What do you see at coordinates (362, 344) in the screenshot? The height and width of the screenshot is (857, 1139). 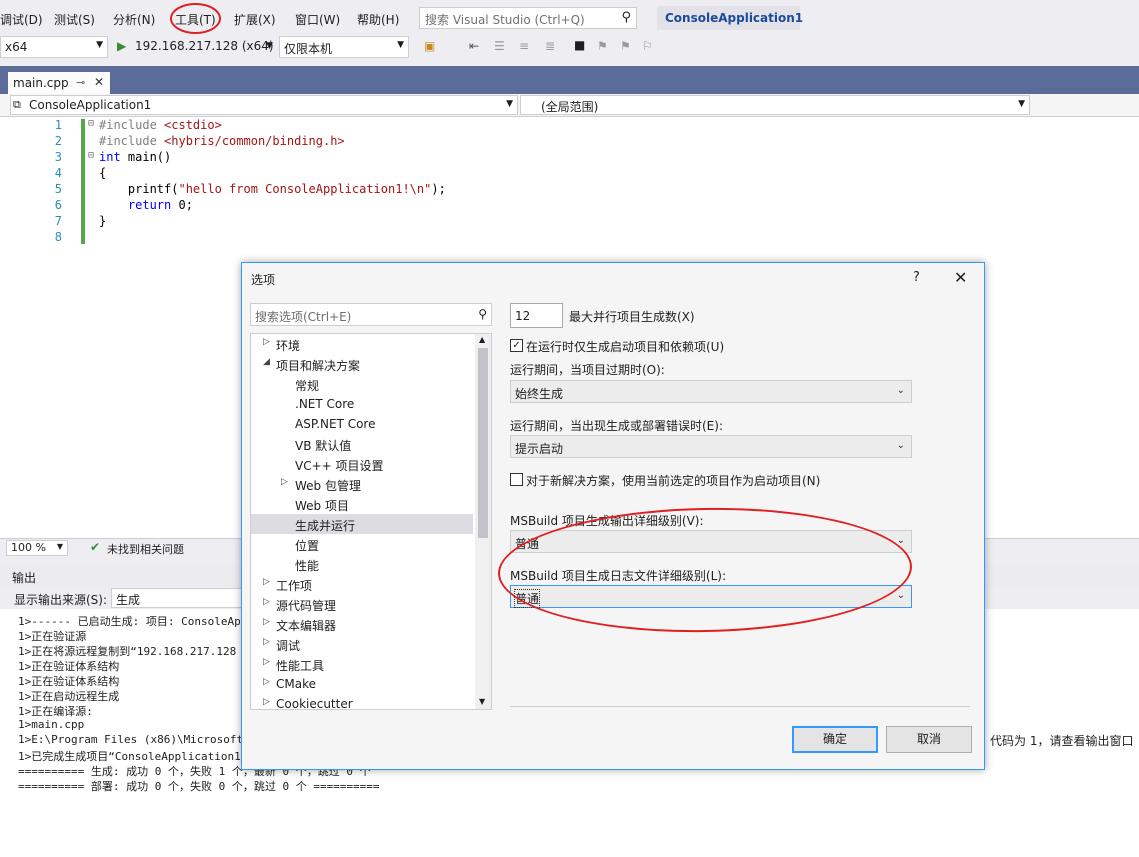 I see `tree-item-environment: ▷ 环境` at bounding box center [362, 344].